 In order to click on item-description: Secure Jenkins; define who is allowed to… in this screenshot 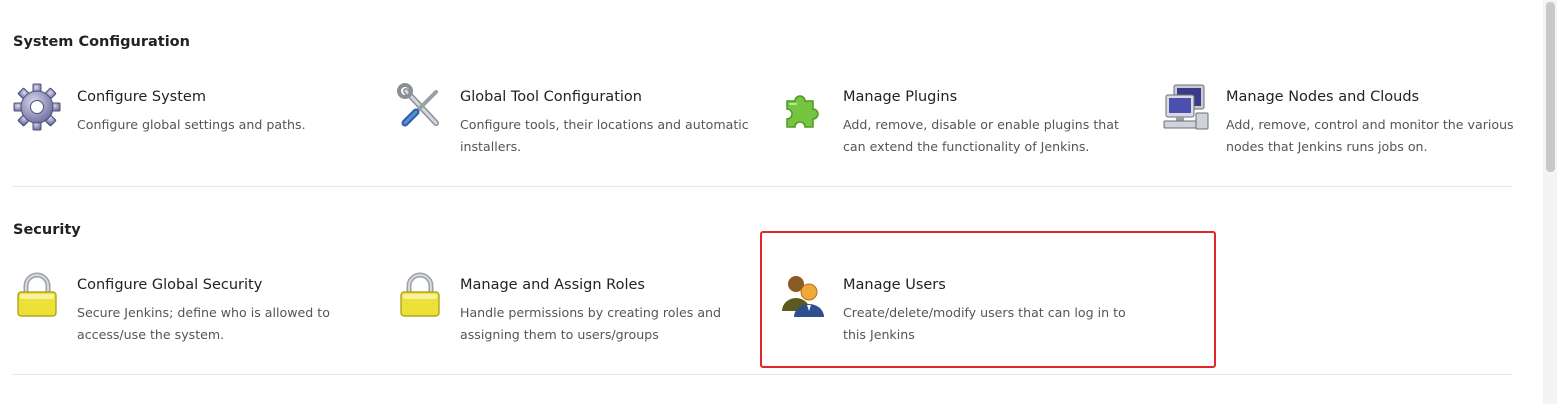, I will do `click(203, 323)`.